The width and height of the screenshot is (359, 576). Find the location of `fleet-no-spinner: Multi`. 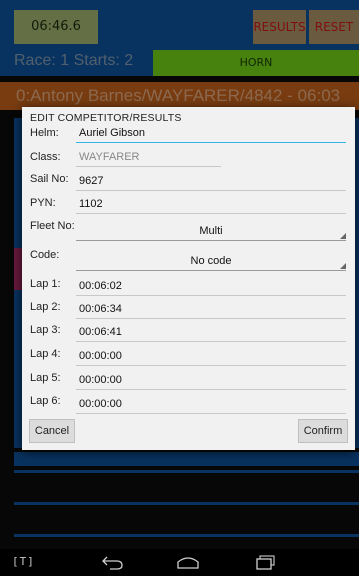

fleet-no-spinner: Multi is located at coordinates (211, 231).